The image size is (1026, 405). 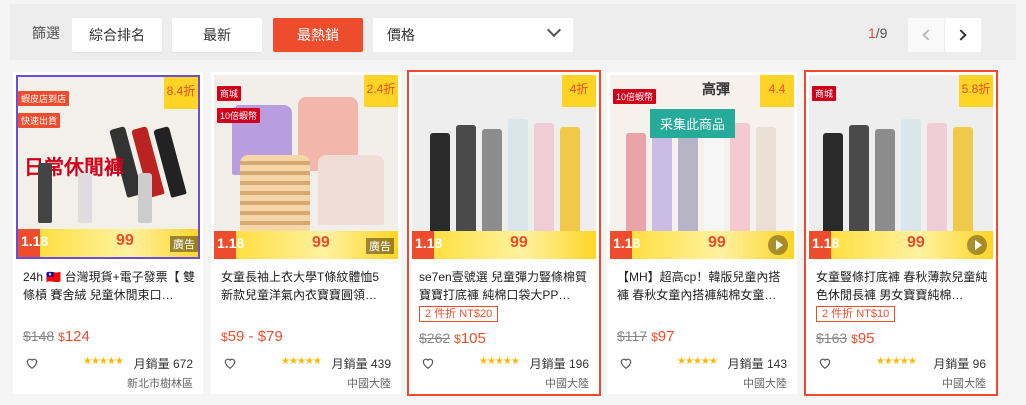 I want to click on product-image: 日常休閒褲 蝦皮店到店 快速出貨 8.4折 1.18 99 廣告, so click(x=108, y=167).